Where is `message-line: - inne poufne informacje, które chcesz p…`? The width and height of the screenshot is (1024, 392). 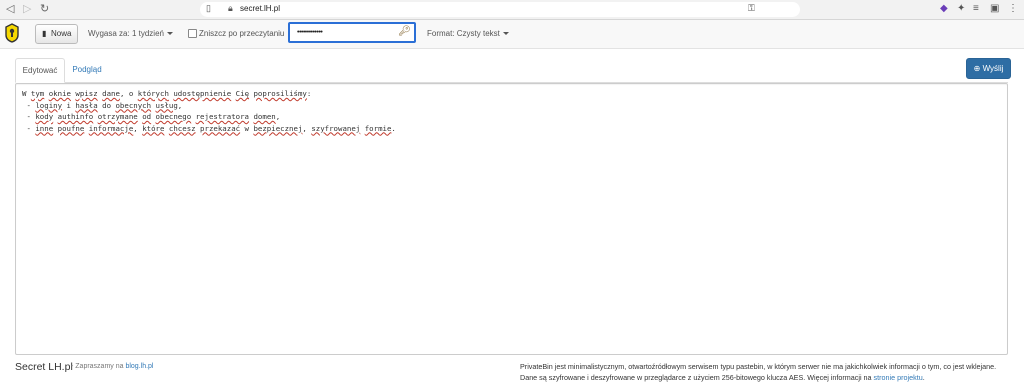 message-line: - inne poufne informacje, które chcesz p… is located at coordinates (209, 128).